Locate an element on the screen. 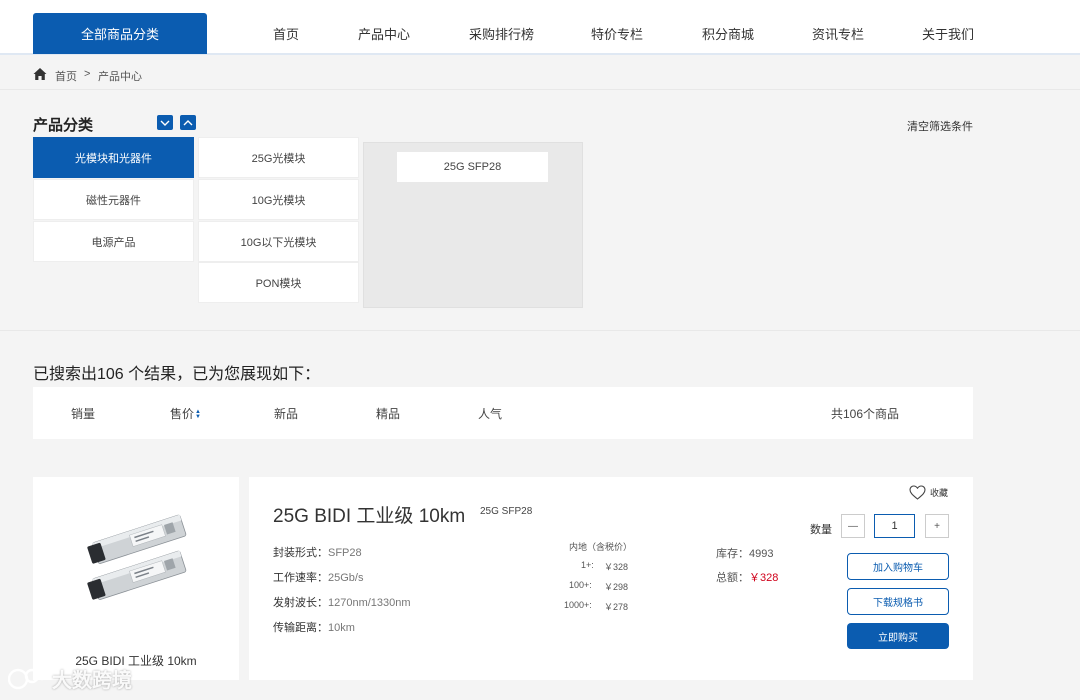  results-summary: 已搜索出106 个结果，已为您展现如下： is located at coordinates (177, 374).